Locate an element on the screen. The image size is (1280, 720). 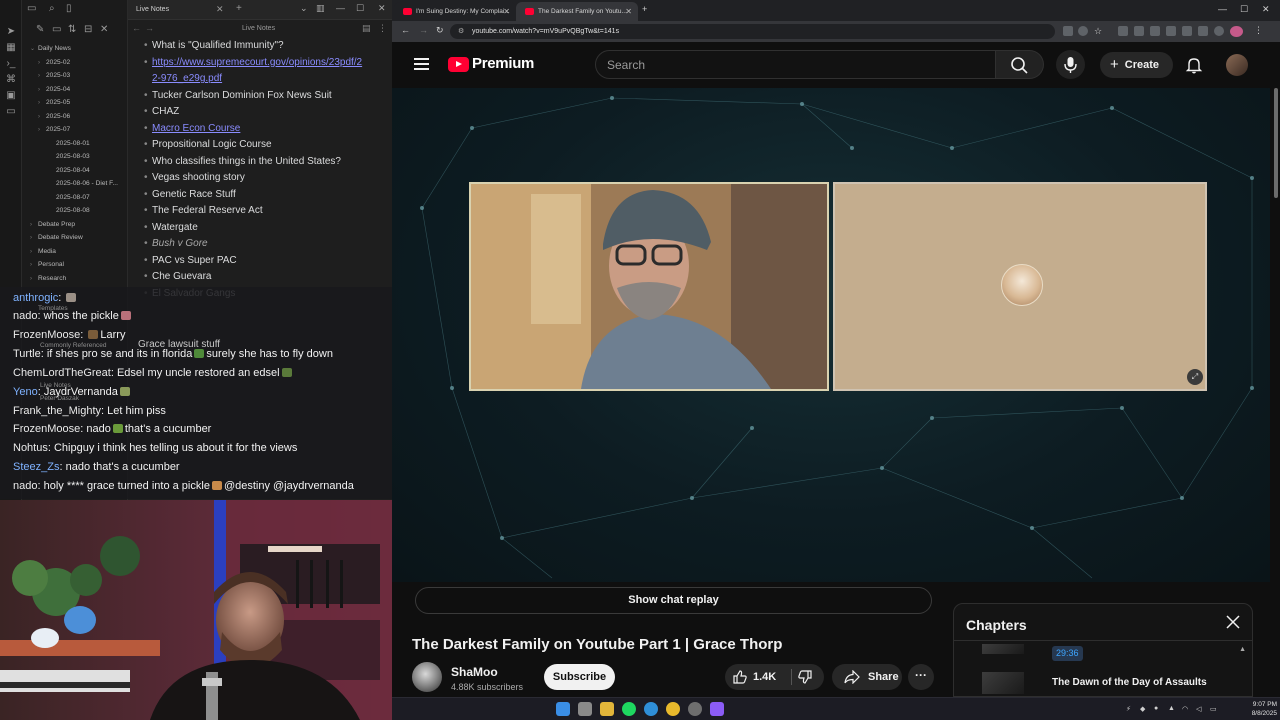
tray-icon: ● is located at coordinates (1156, 708).